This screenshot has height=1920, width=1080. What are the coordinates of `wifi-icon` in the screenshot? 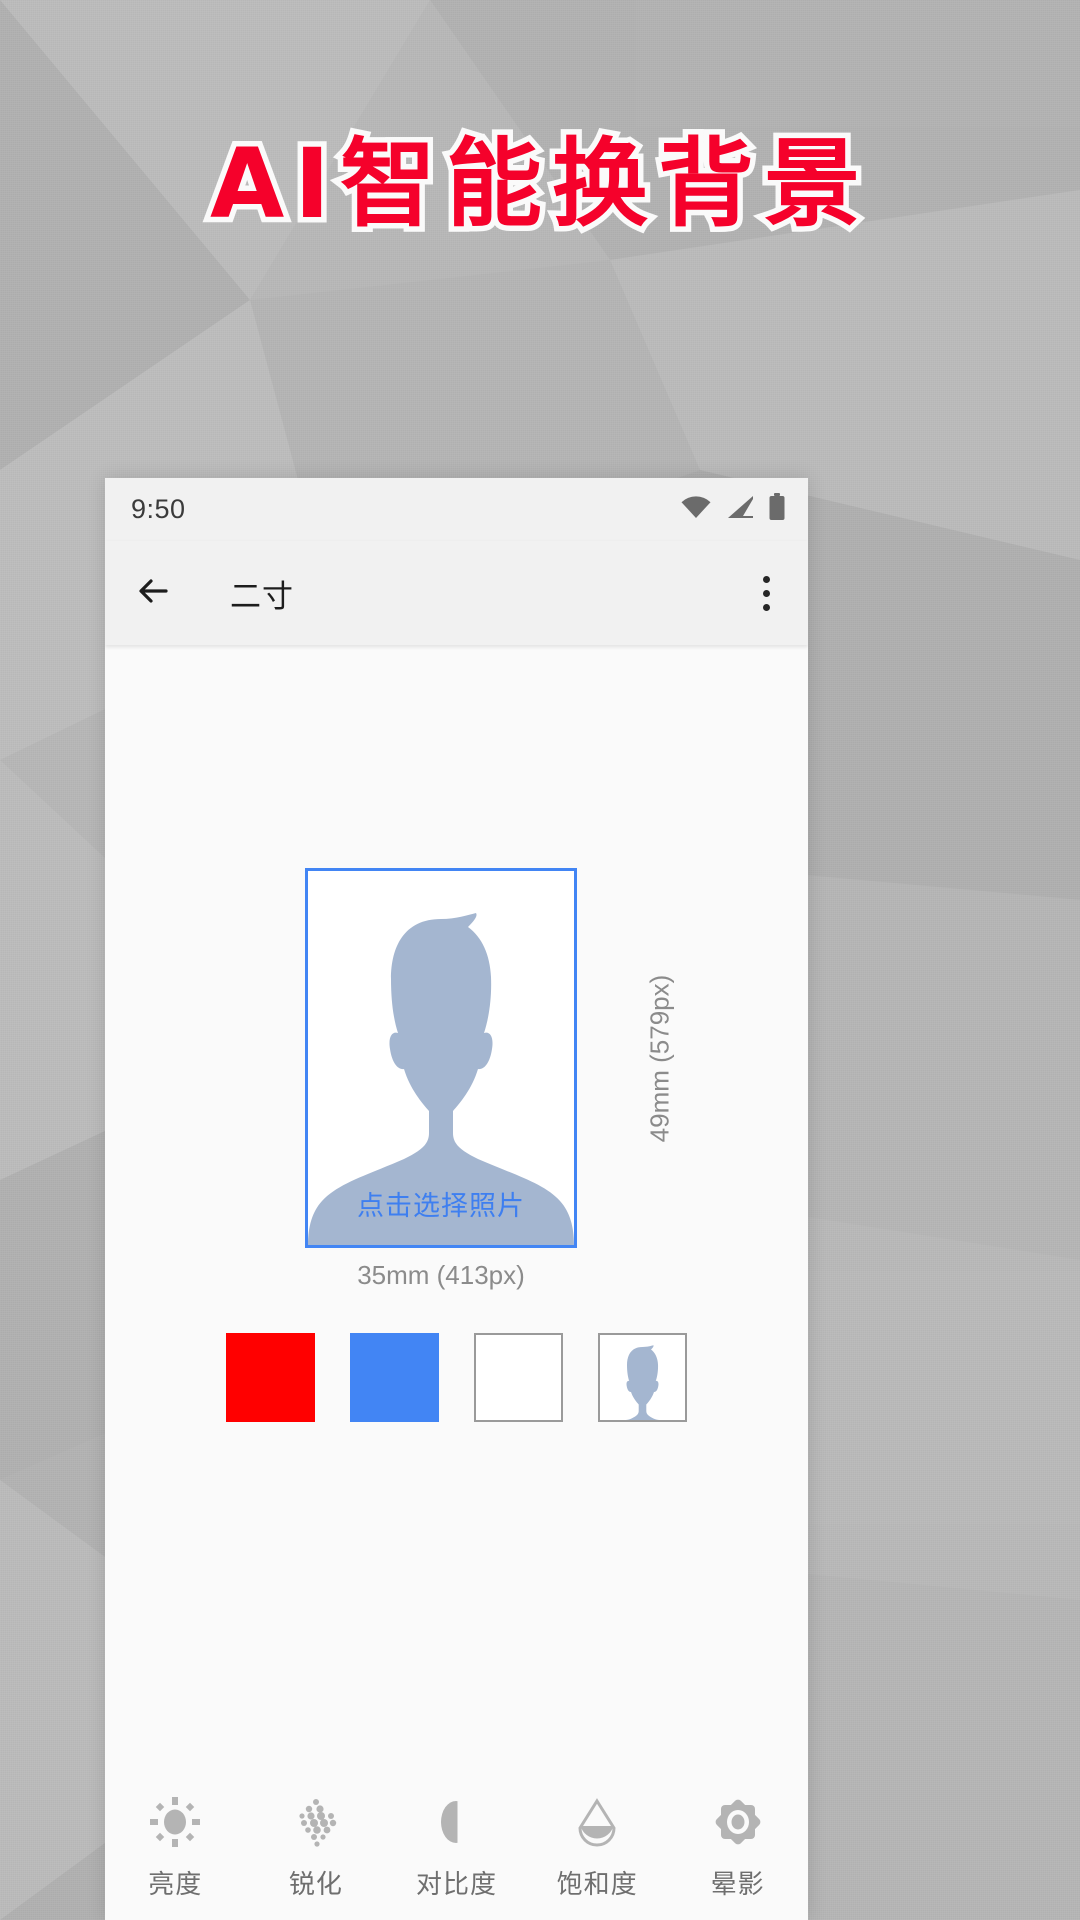 It's located at (696, 509).